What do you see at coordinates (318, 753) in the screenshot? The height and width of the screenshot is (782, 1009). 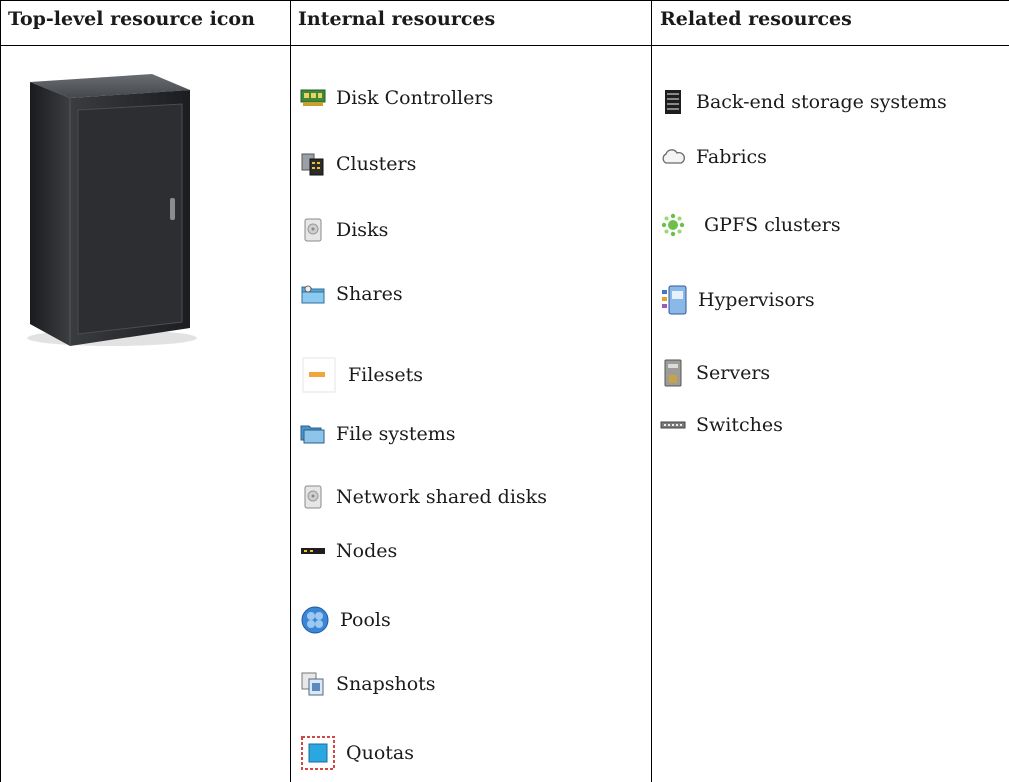 I see `quotas-icon` at bounding box center [318, 753].